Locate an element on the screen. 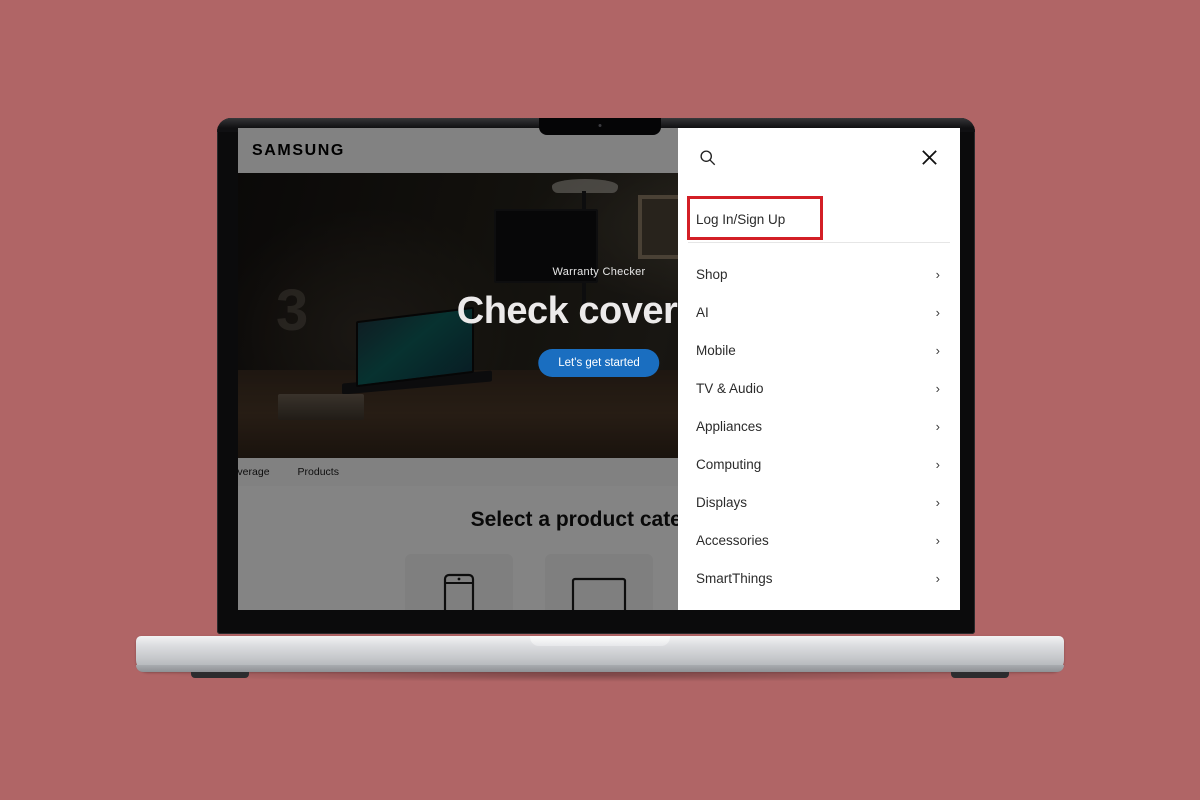 Image resolution: width=1200 pixels, height=800 pixels. webcam-dot is located at coordinates (600, 125).